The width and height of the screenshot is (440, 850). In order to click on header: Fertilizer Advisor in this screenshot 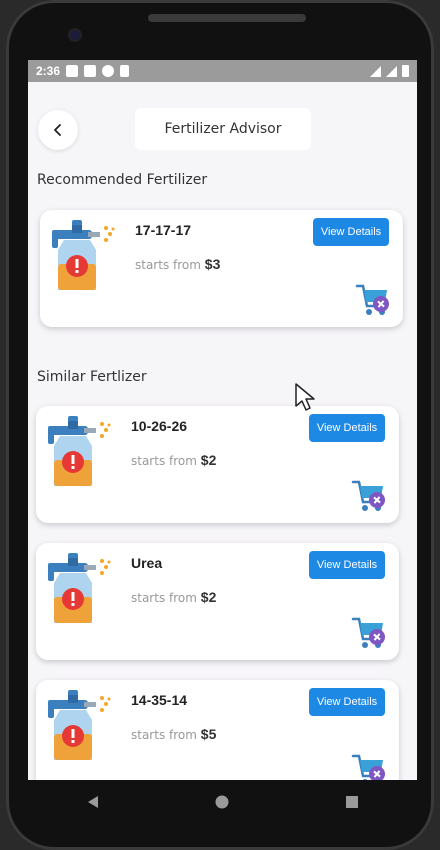, I will do `click(222, 117)`.